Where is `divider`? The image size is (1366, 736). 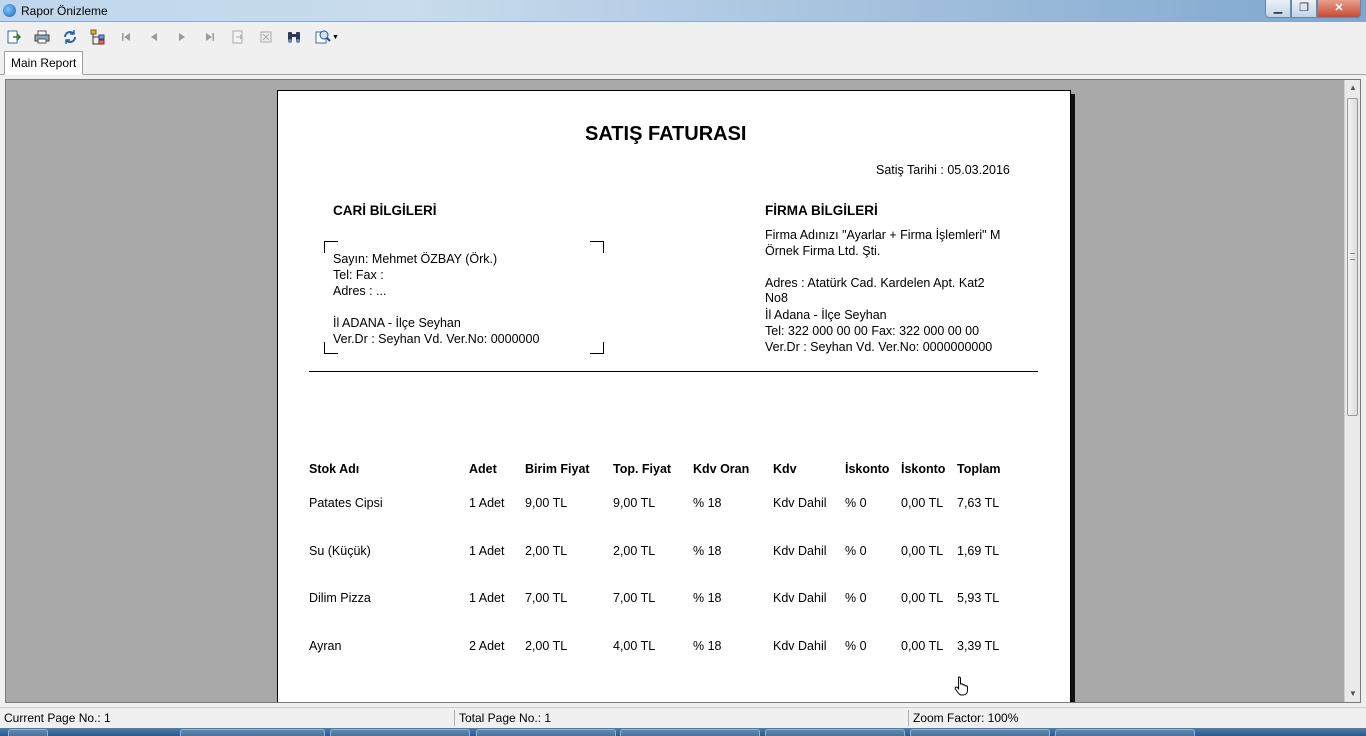
divider is located at coordinates (673, 371).